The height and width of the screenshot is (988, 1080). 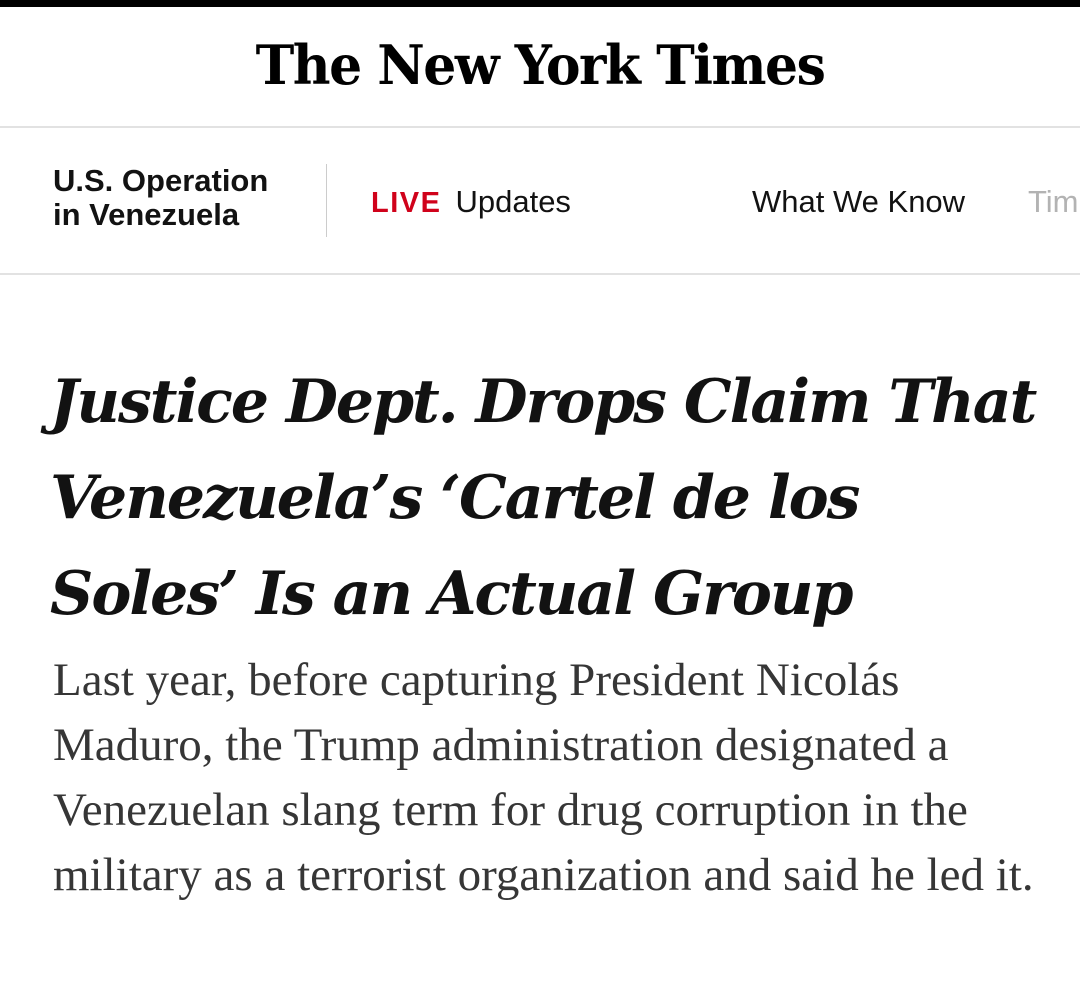 What do you see at coordinates (406, 203) in the screenshot?
I see `live-badge: LIVE` at bounding box center [406, 203].